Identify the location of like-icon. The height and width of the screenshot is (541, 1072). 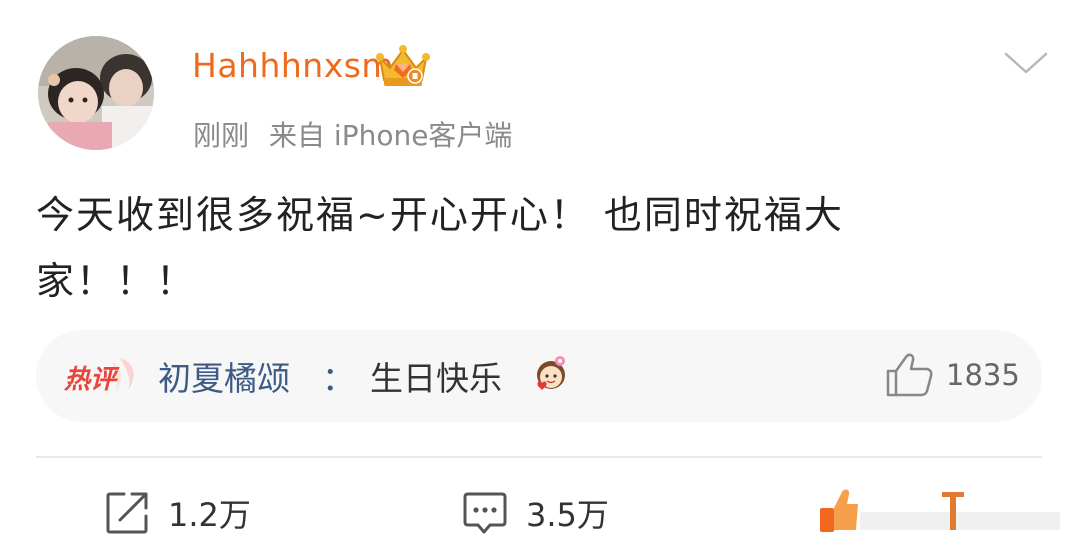
(940, 510).